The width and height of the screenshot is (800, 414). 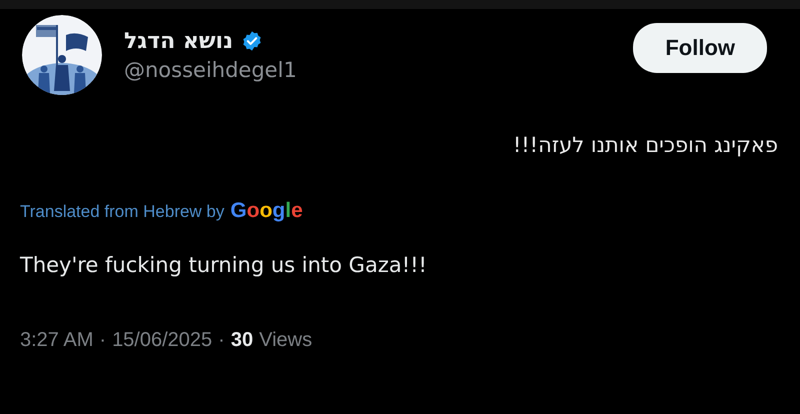 I want to click on follow-button: Follow, so click(x=700, y=48).